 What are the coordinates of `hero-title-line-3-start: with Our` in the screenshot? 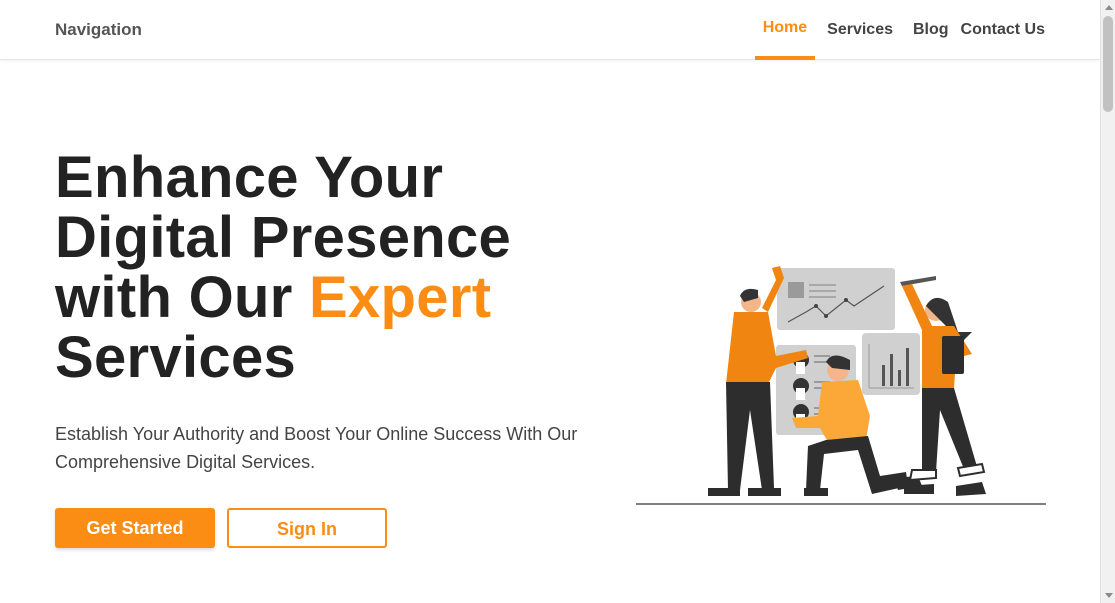 It's located at (182, 297).